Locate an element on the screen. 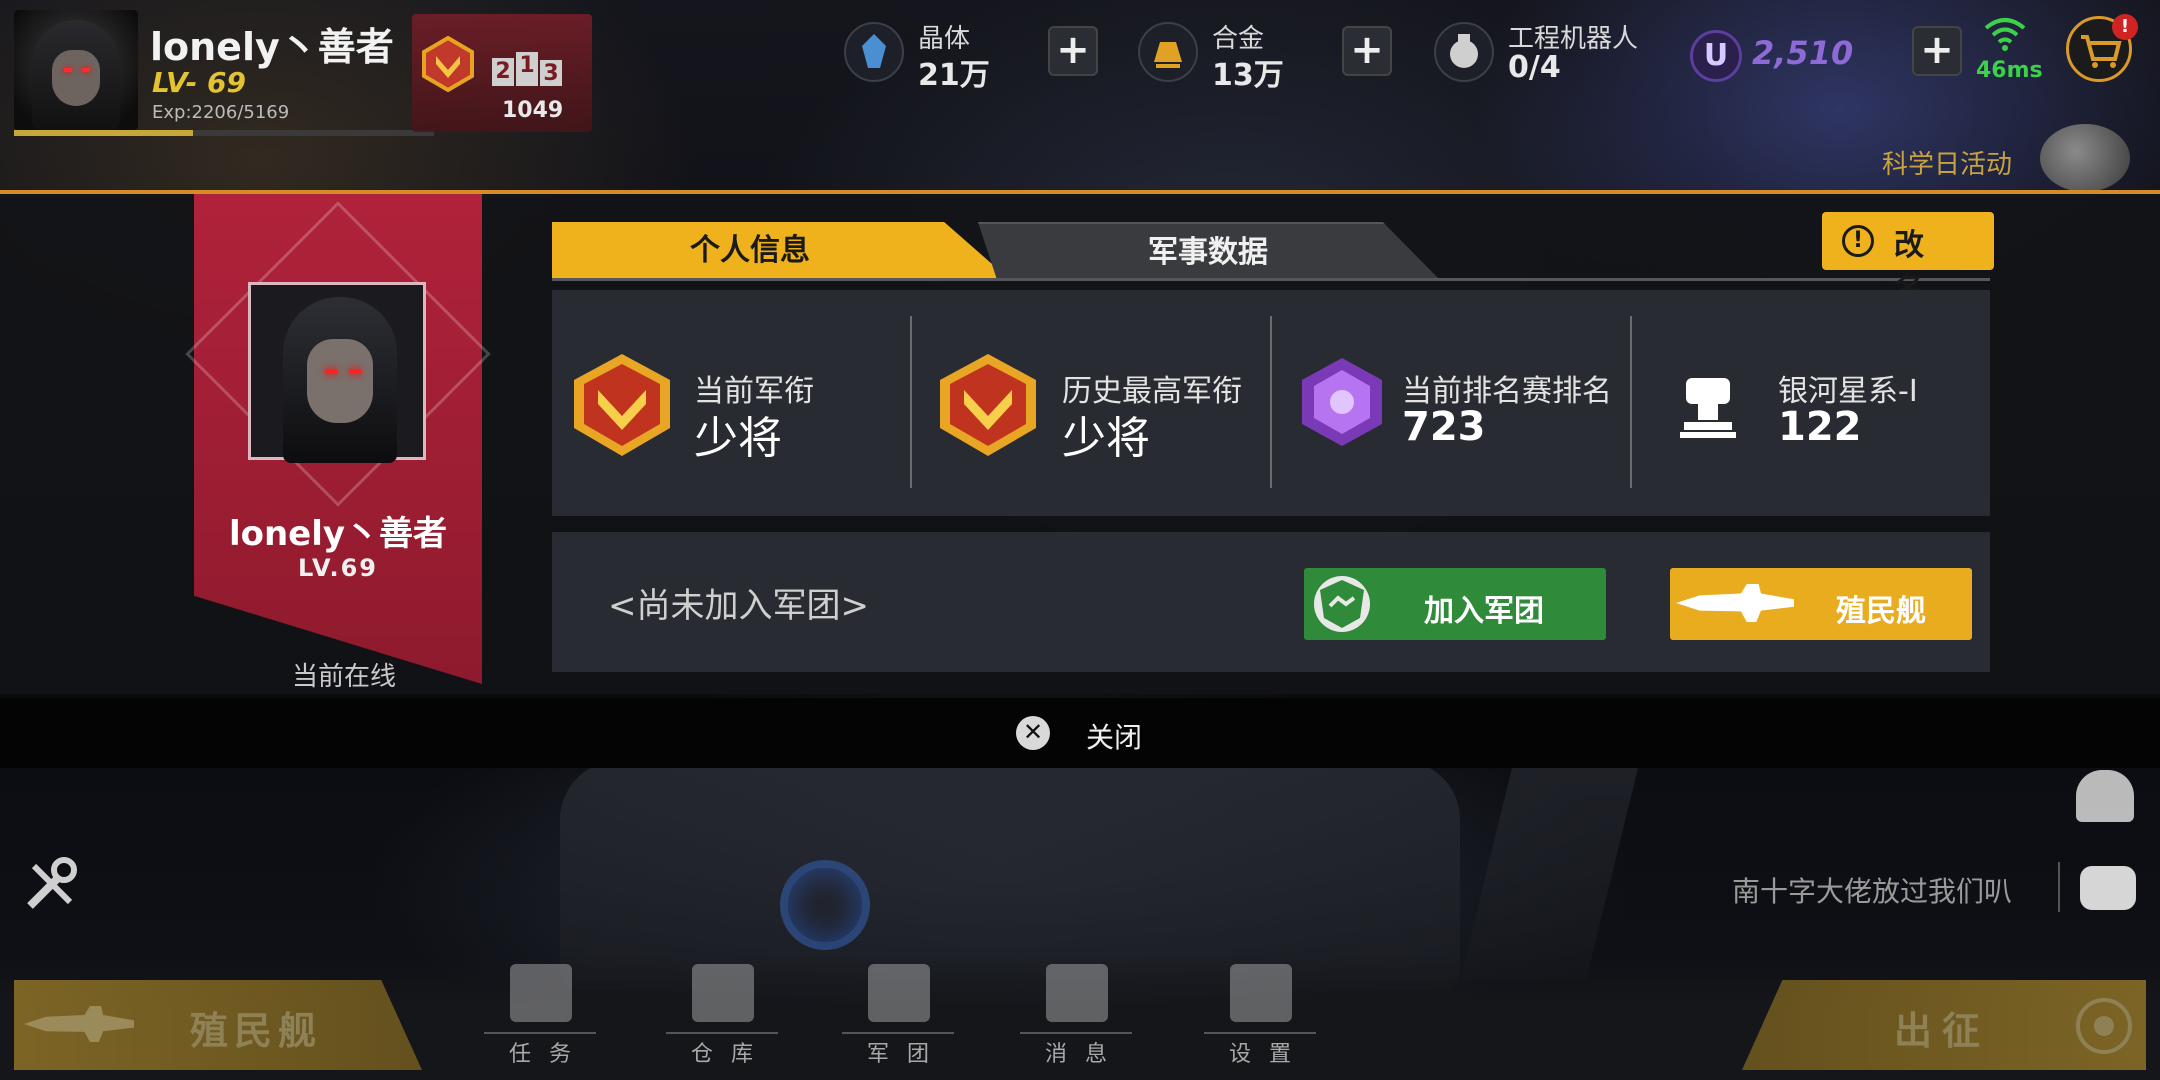 This screenshot has width=2160, height=1080. gold-bar-icon is located at coordinates (1168, 52).